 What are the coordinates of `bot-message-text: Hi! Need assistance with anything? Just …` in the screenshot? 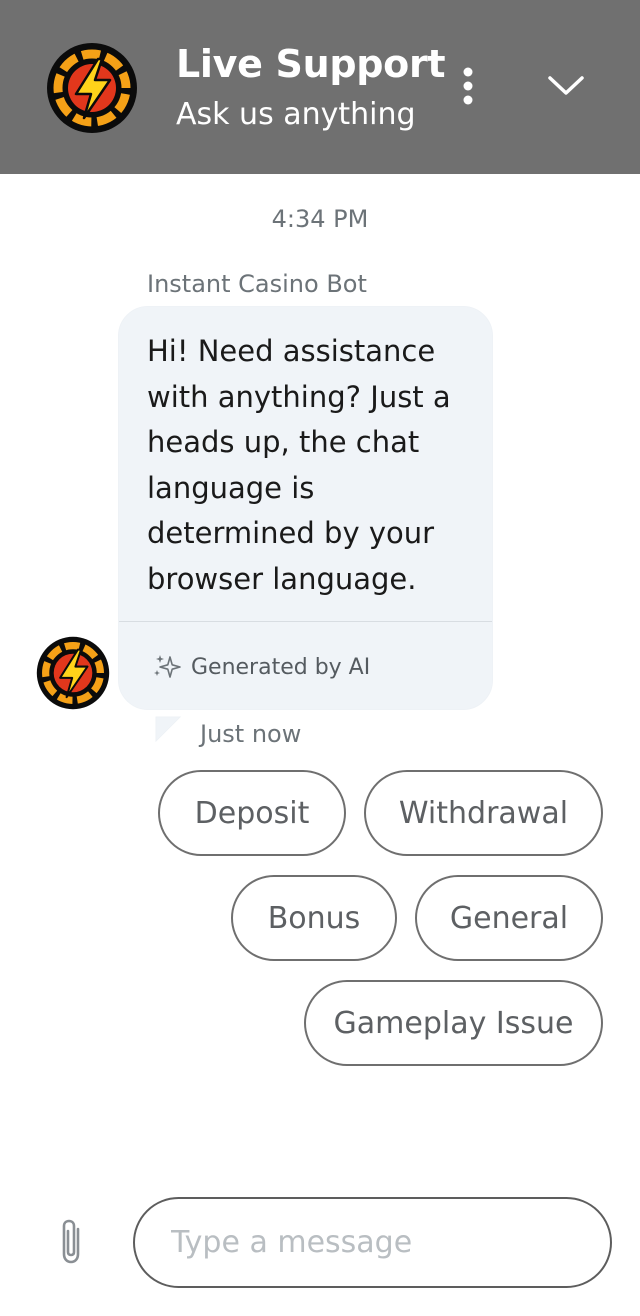 It's located at (299, 465).